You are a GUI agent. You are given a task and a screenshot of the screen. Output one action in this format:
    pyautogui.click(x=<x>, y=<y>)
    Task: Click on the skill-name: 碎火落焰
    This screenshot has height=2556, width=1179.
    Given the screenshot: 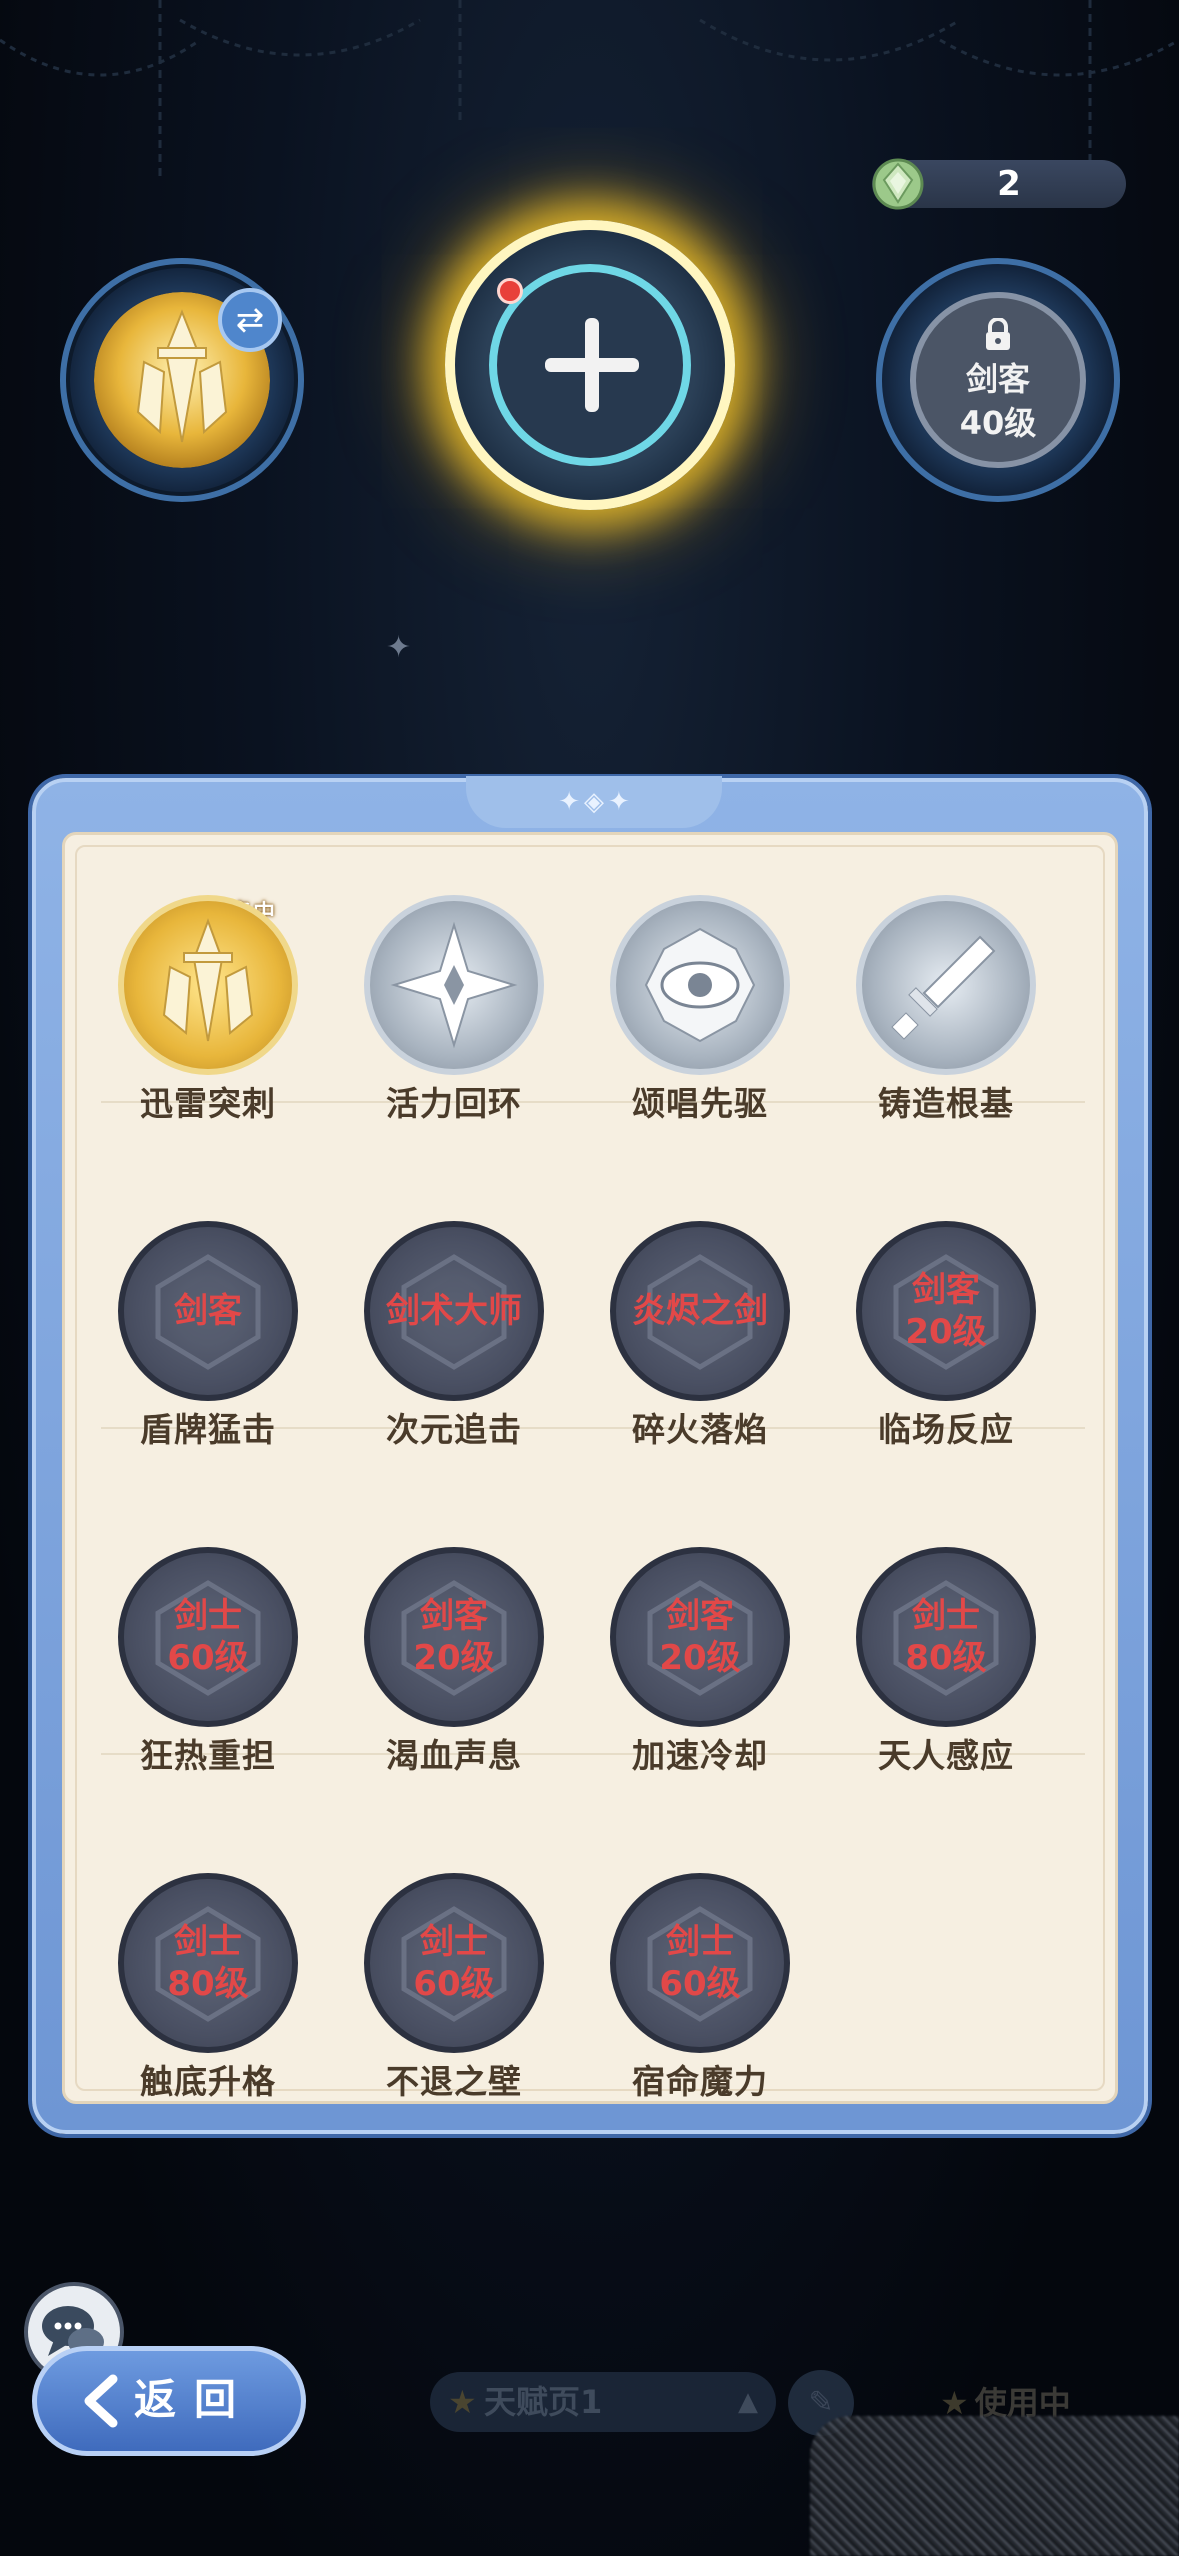 What is the action you would take?
    pyautogui.click(x=700, y=1429)
    